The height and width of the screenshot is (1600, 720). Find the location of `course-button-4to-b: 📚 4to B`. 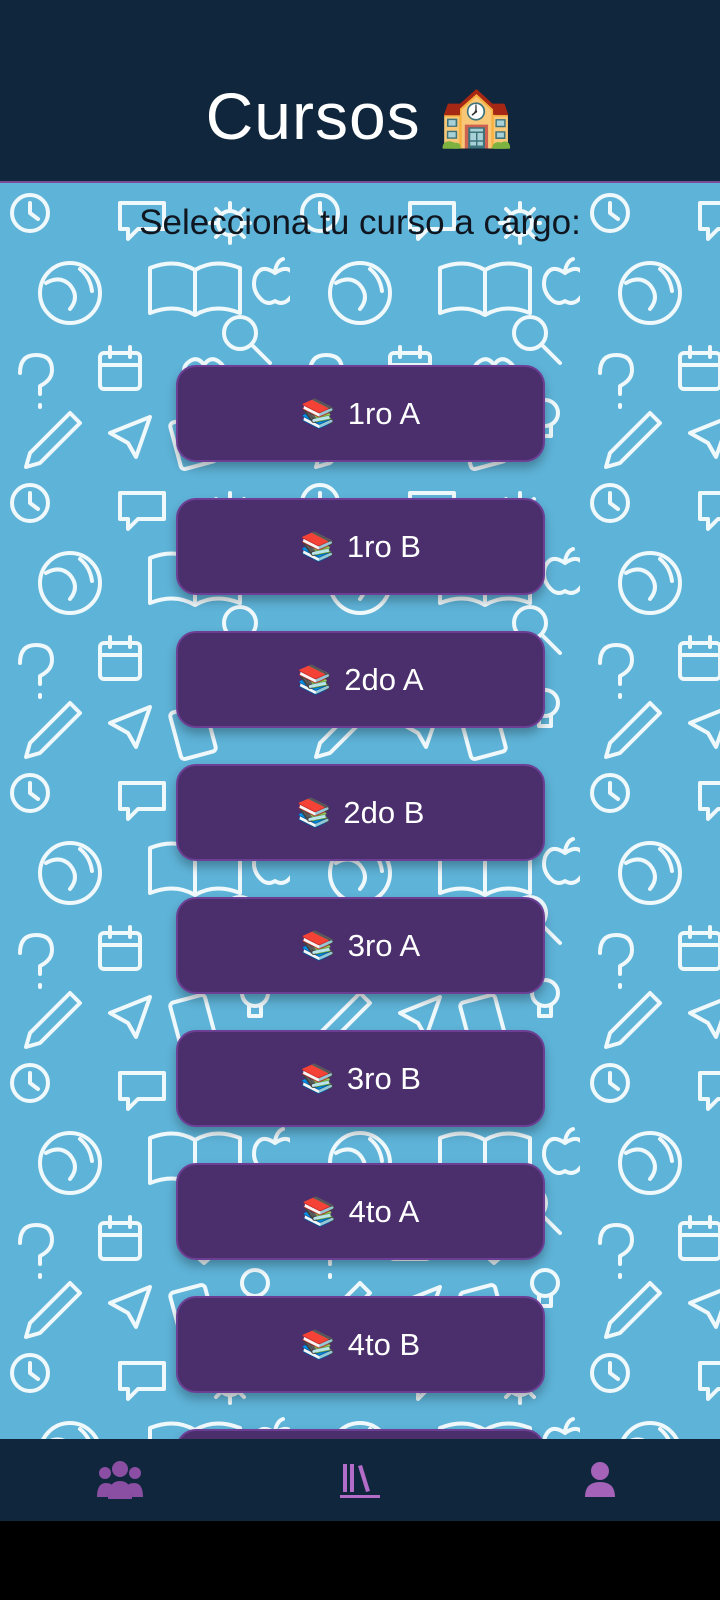

course-button-4to-b: 📚 4to B is located at coordinates (360, 1344).